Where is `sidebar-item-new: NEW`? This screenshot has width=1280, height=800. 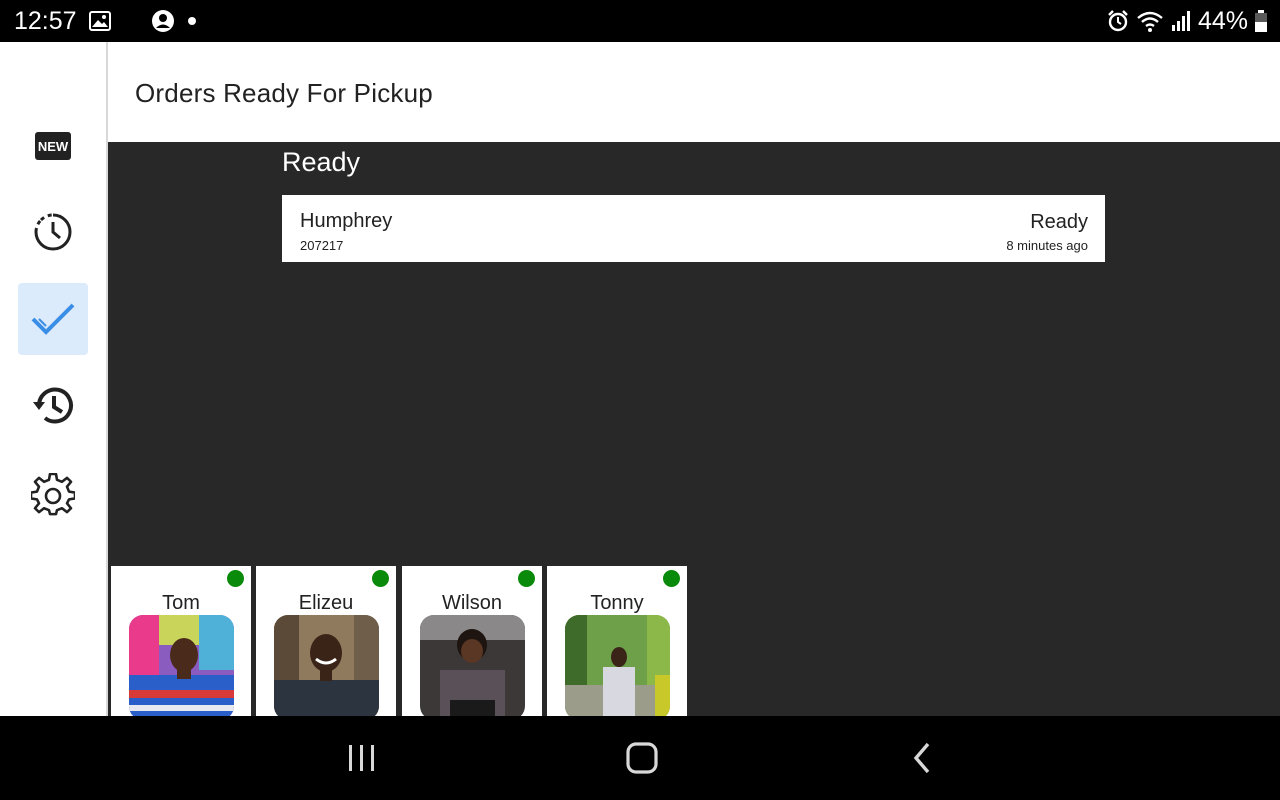
sidebar-item-new: NEW is located at coordinates (53, 146).